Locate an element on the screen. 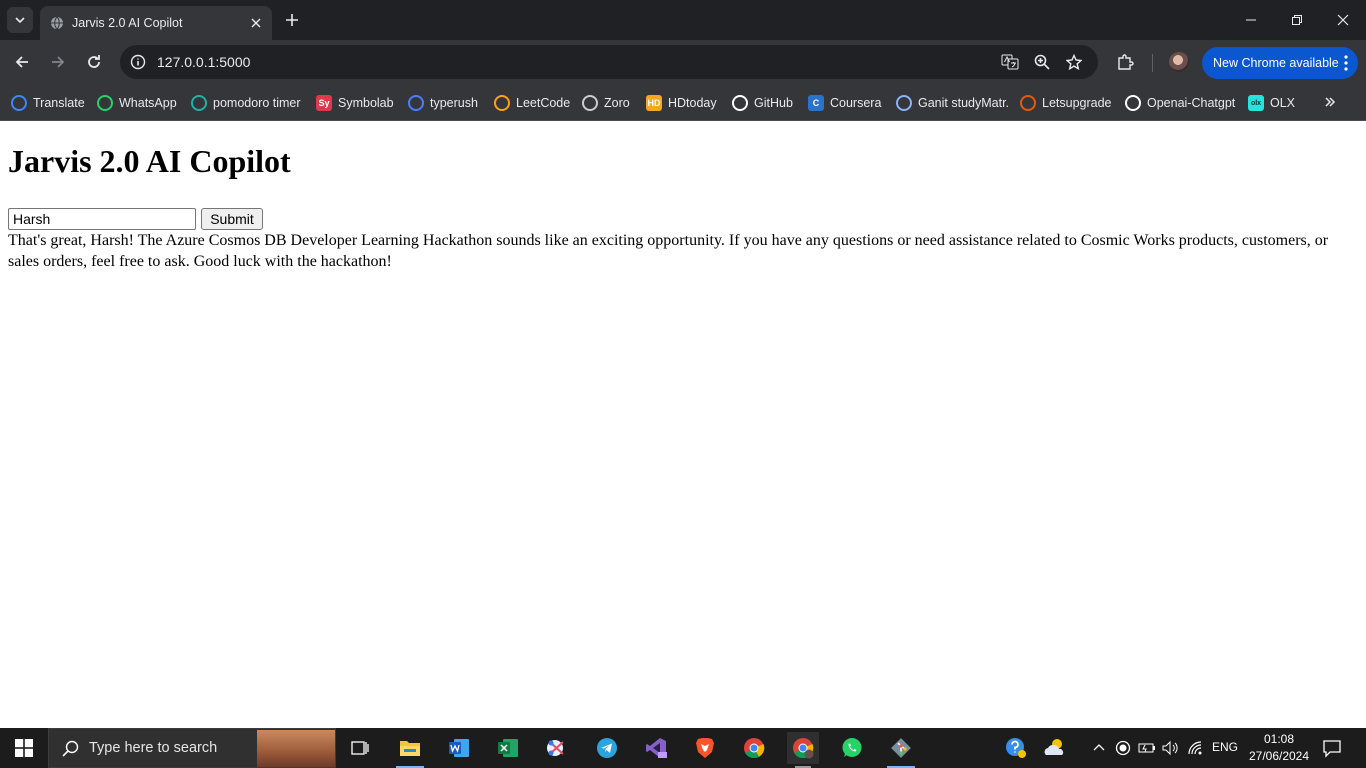  search-highlight-image is located at coordinates (296, 748).